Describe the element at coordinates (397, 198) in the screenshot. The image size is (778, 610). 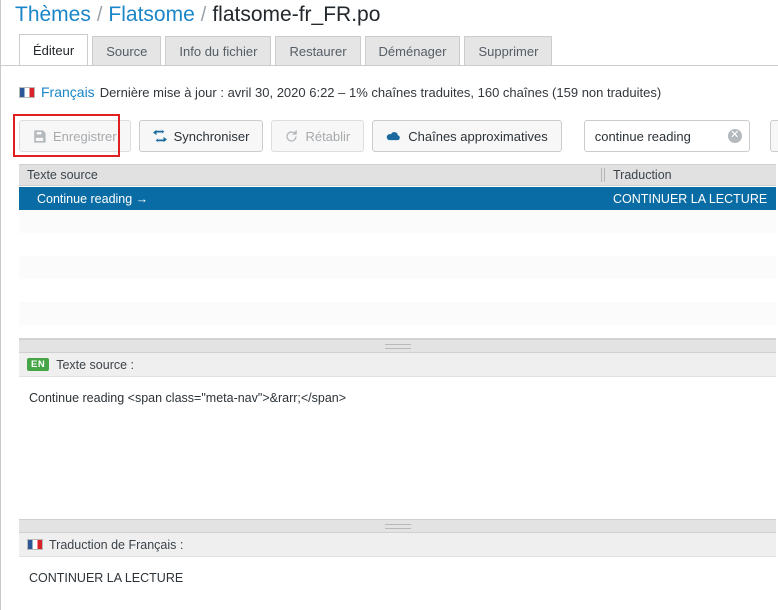
I see `table-row: Continue reading → CONTINUER LA LECTURE` at that location.